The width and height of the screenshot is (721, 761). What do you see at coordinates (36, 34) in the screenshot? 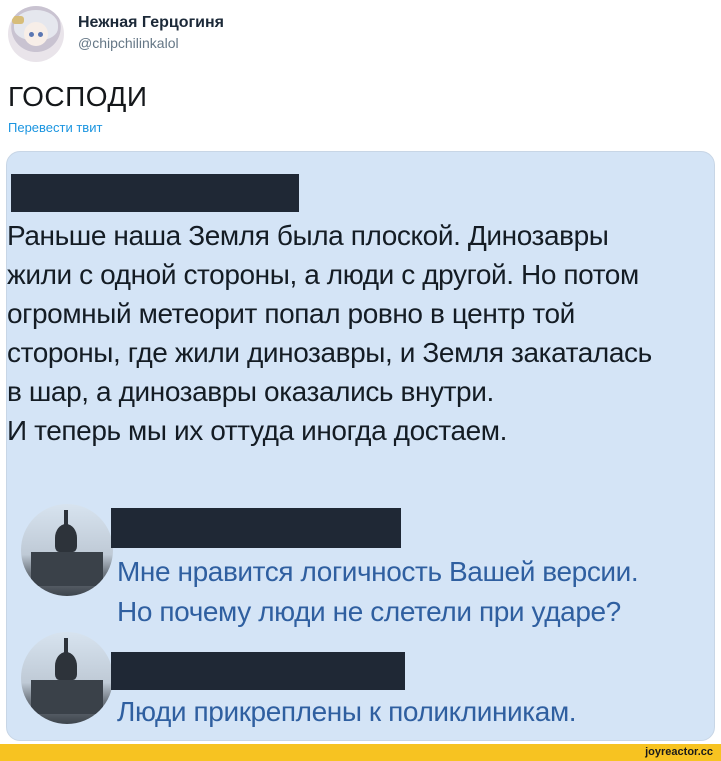
I see `author-avatar` at bounding box center [36, 34].